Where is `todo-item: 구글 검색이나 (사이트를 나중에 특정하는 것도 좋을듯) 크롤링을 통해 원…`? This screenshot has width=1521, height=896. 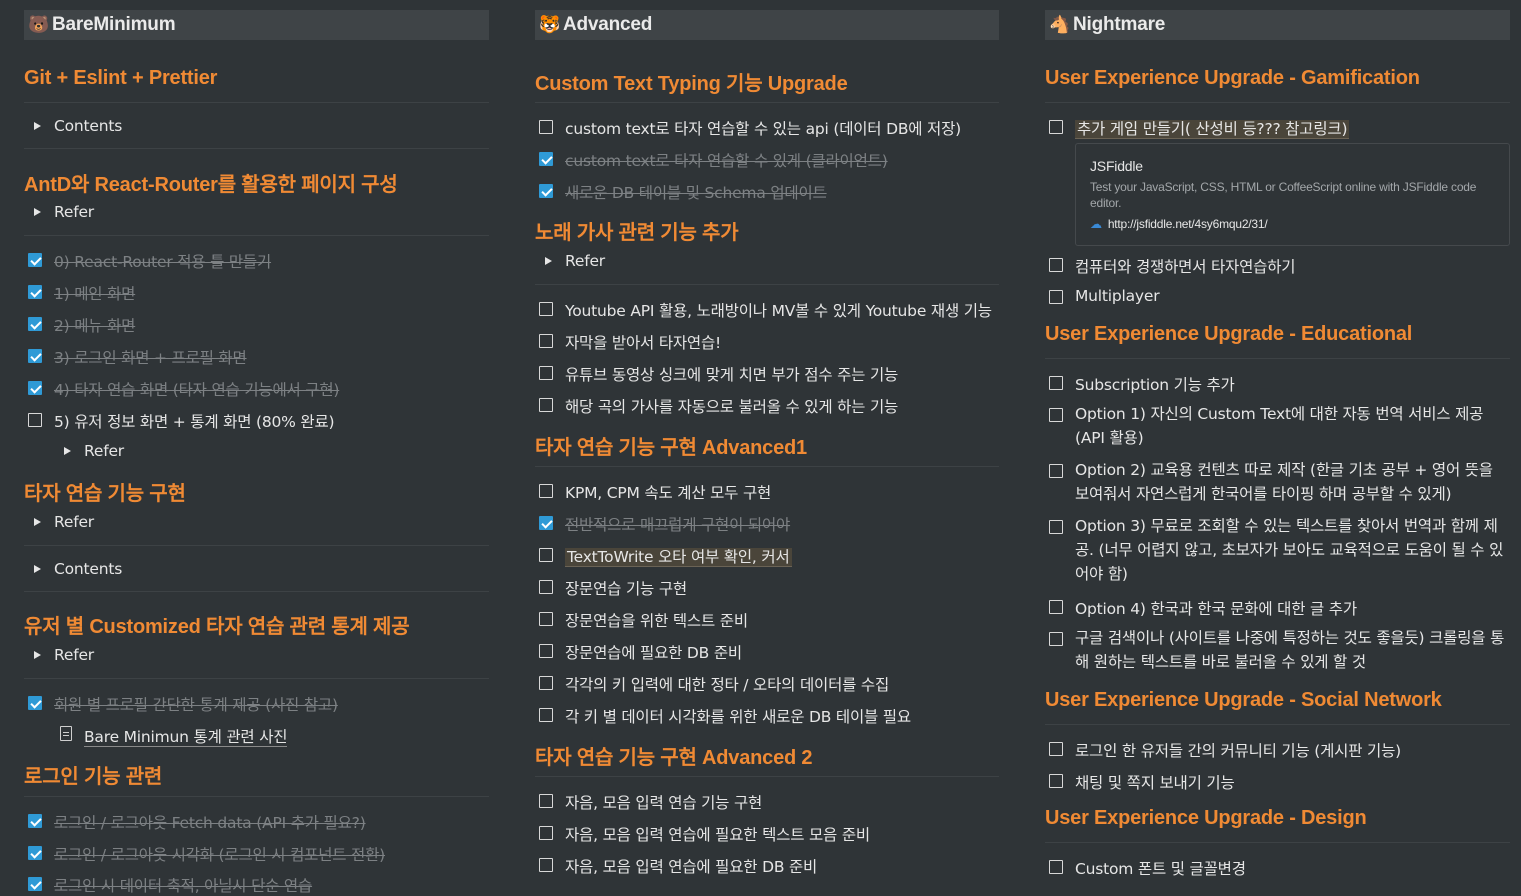
todo-item: 구글 검색이나 (사이트를 나중에 특정하는 것도 좋을듯) 크롤링을 통해 원… is located at coordinates (1277, 650).